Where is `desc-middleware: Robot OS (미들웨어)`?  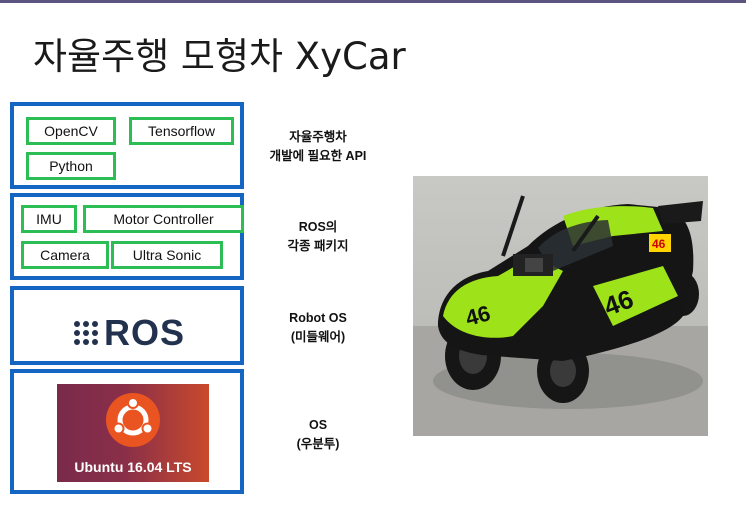 desc-middleware: Robot OS (미들웨어) is located at coordinates (318, 328).